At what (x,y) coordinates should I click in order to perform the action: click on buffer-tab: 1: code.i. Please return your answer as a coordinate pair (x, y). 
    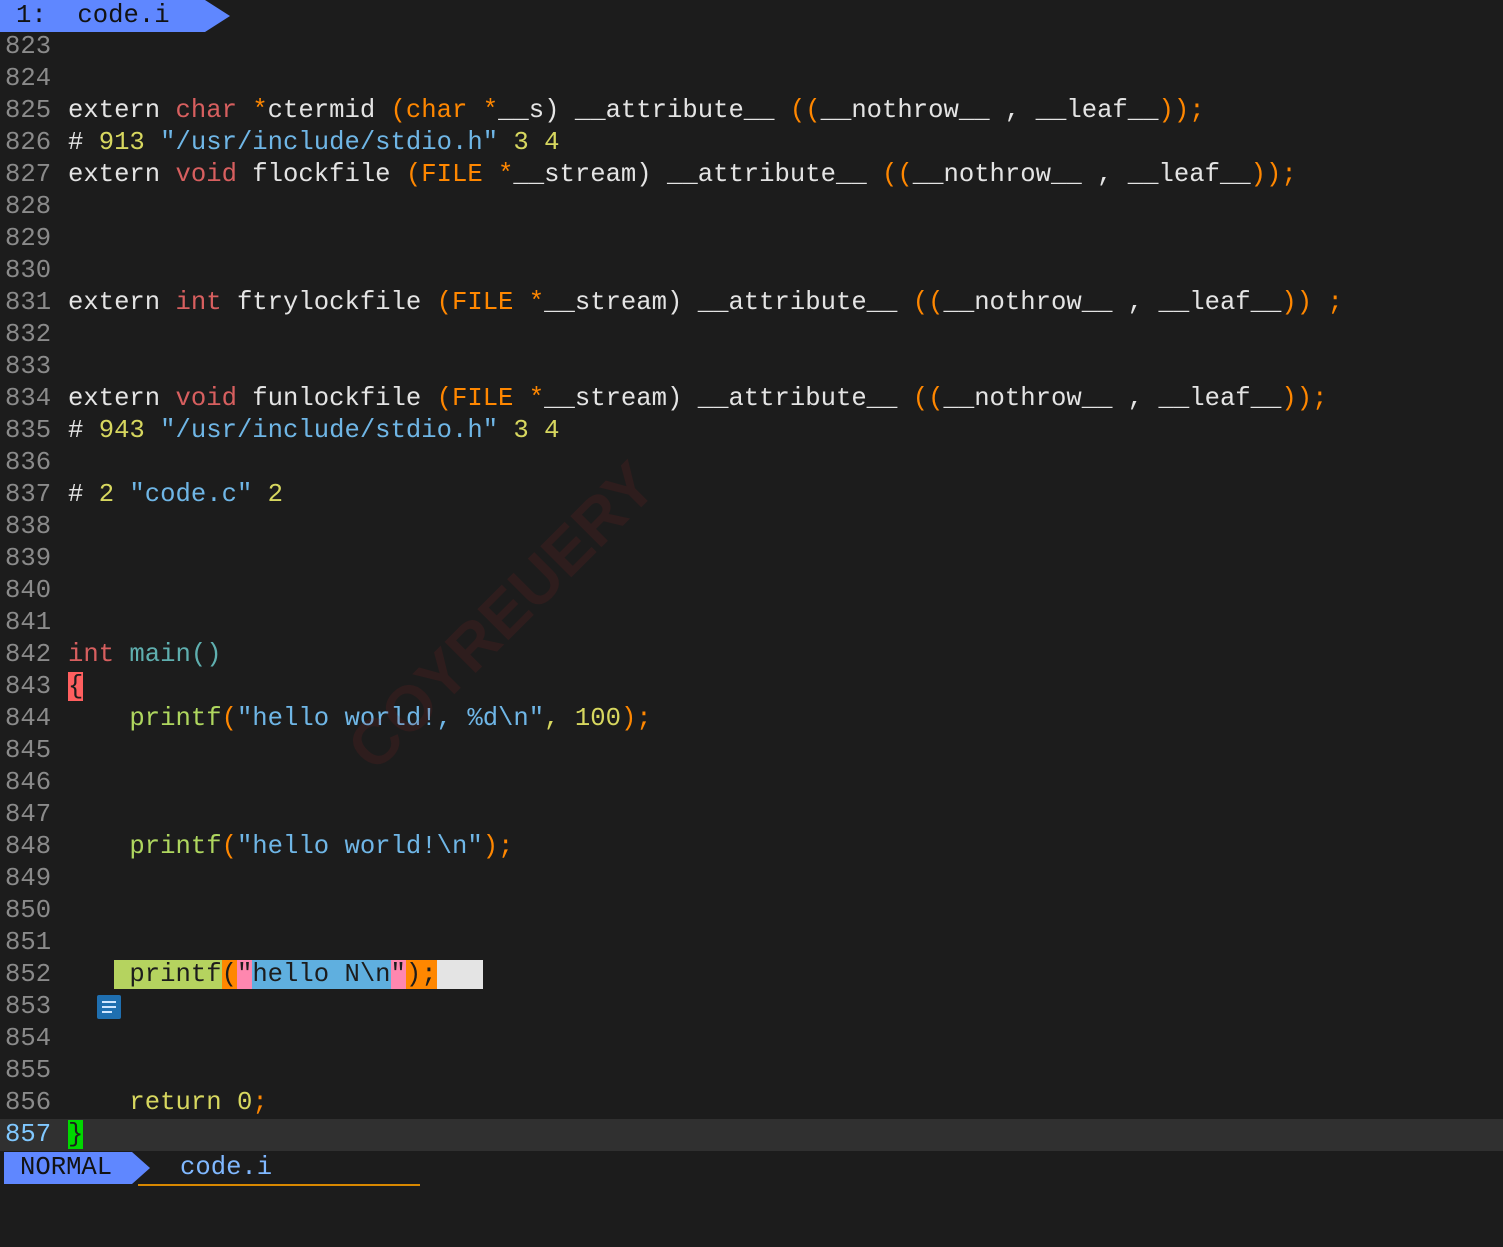
    Looking at the image, I should click on (115, 16).